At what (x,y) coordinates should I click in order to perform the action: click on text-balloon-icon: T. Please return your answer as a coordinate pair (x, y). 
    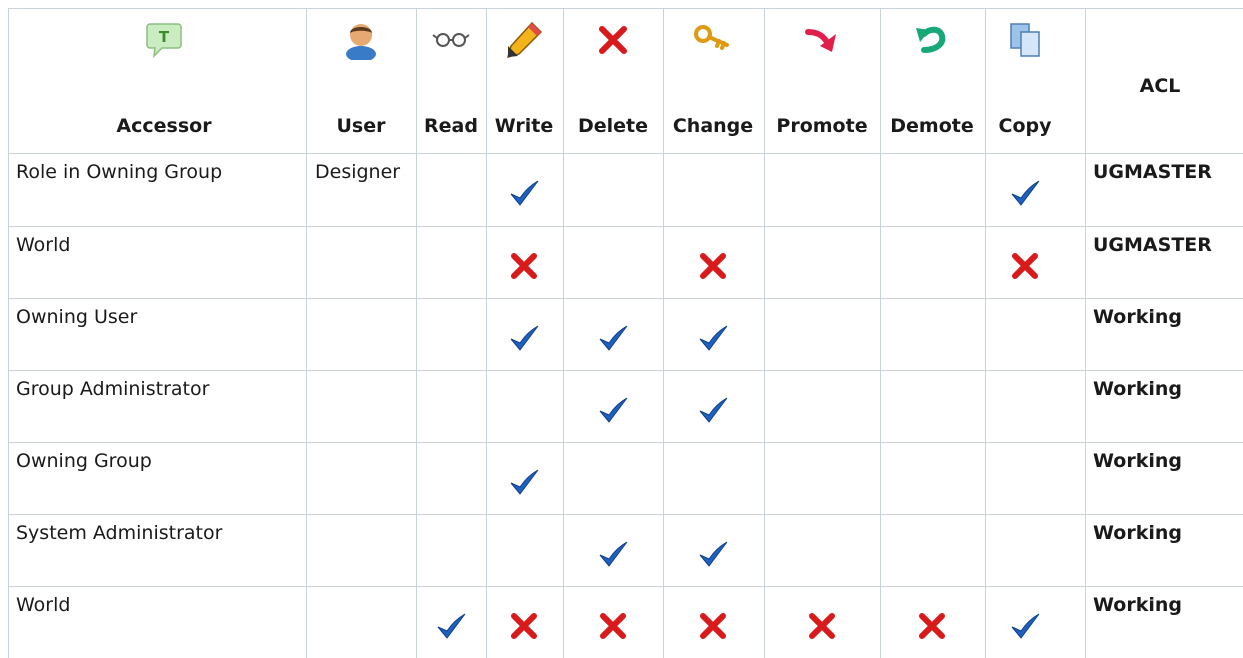
    Looking at the image, I should click on (164, 40).